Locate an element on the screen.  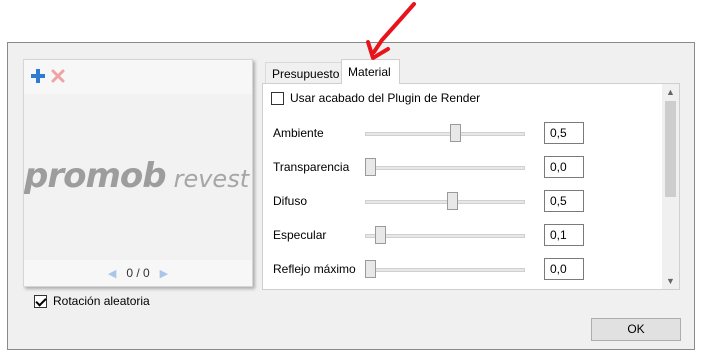
scrollbar-thumb is located at coordinates (670, 149).